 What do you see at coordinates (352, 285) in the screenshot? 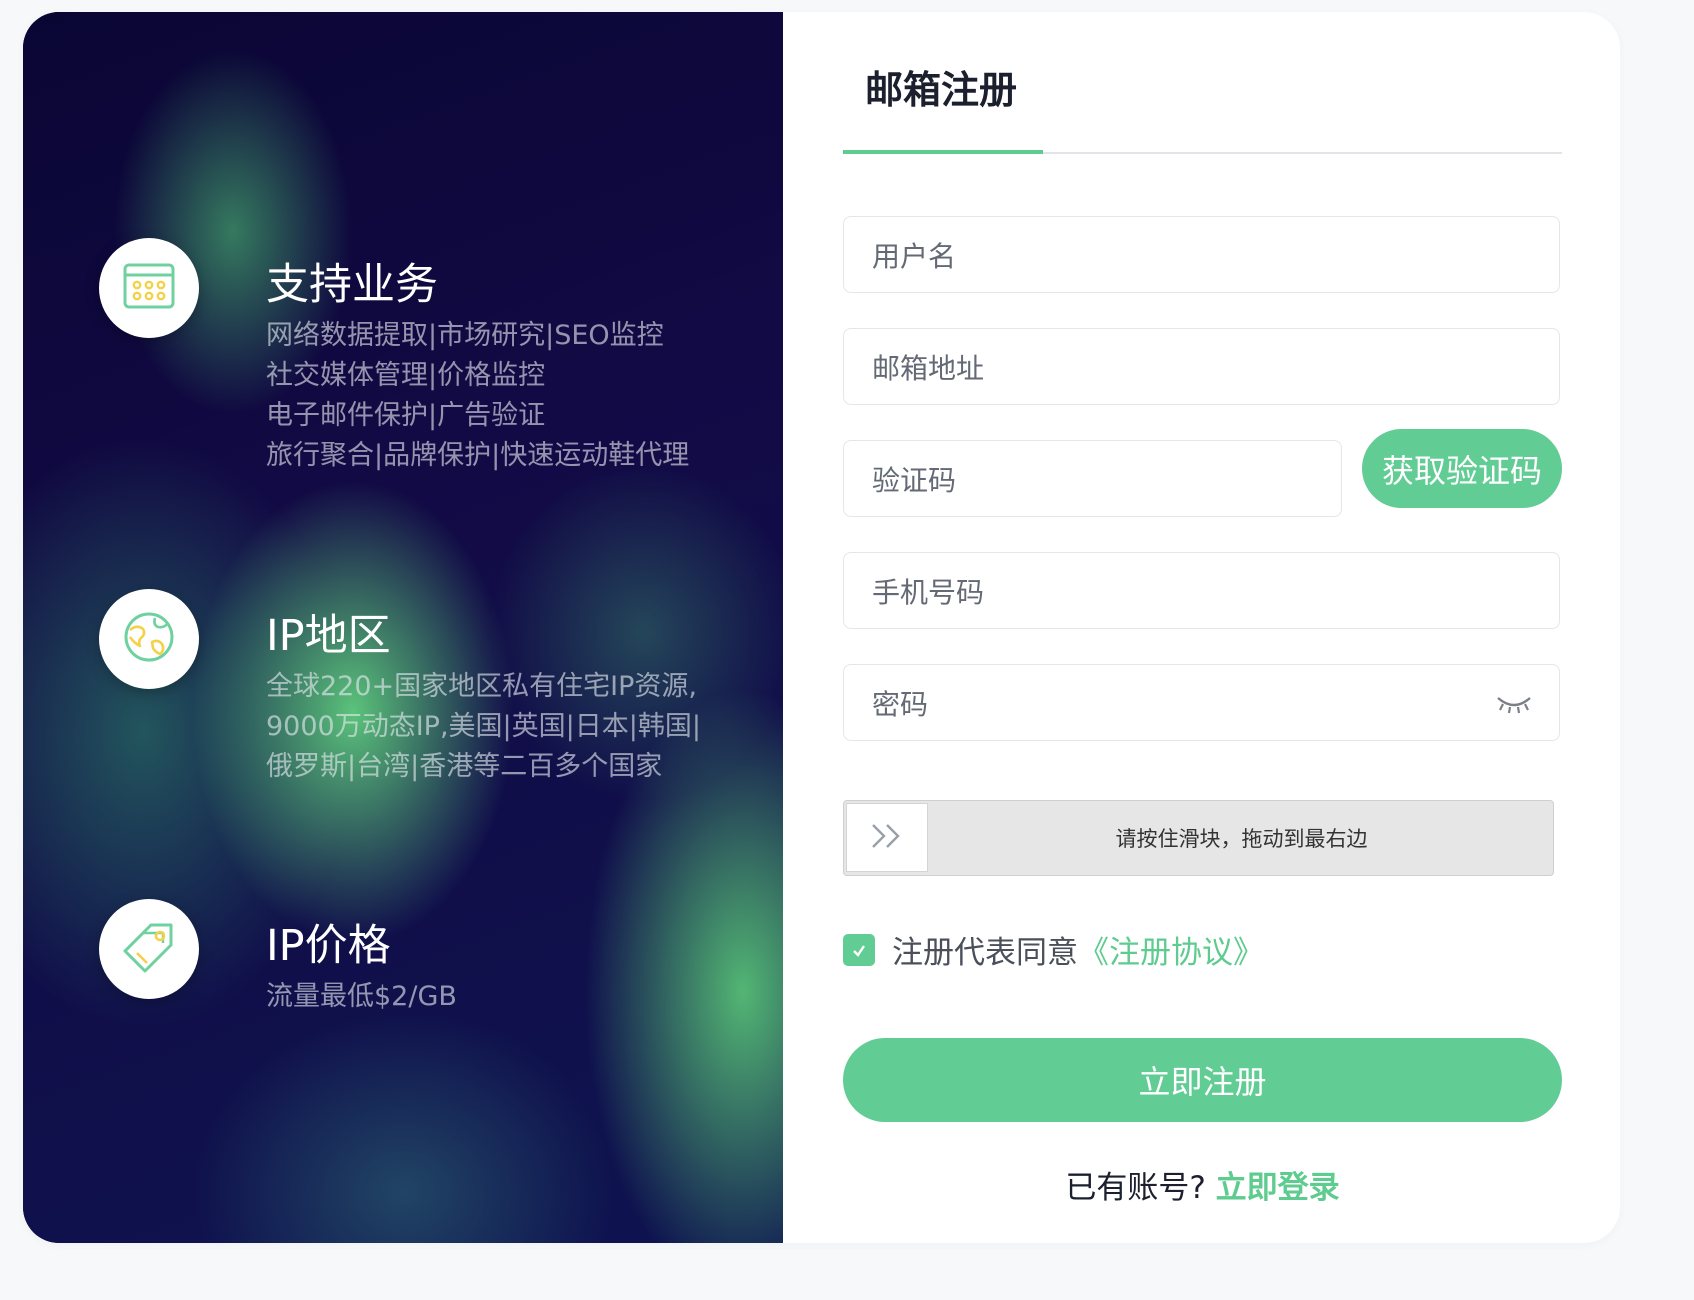
I see `feature-business-title: 支持业务` at bounding box center [352, 285].